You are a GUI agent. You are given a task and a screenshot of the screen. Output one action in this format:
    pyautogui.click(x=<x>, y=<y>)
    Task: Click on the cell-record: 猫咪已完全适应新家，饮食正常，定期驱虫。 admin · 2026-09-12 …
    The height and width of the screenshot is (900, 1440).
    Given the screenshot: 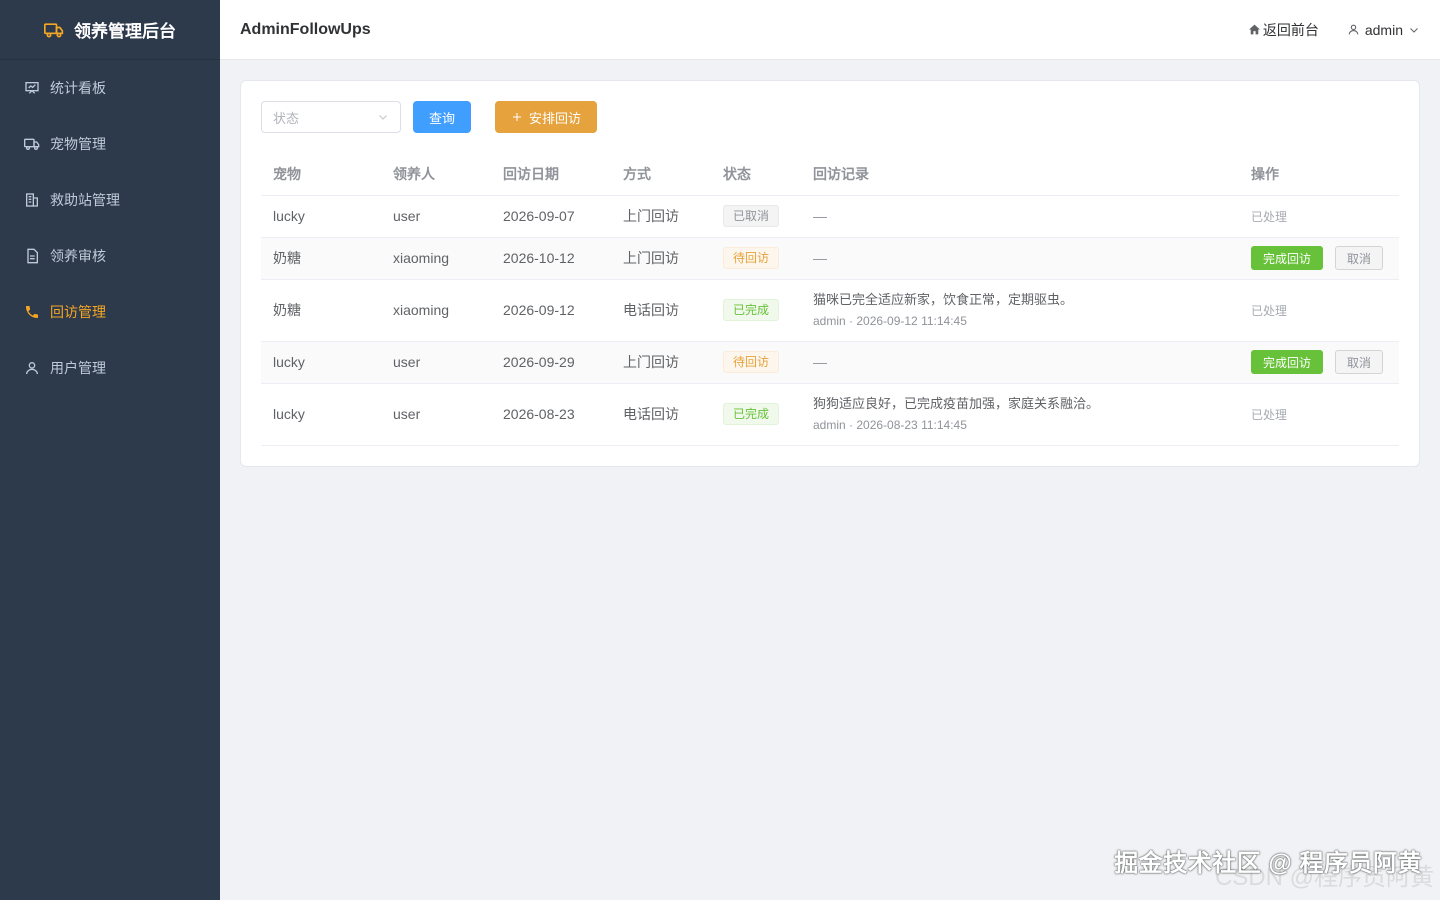 What is the action you would take?
    pyautogui.click(x=1020, y=310)
    